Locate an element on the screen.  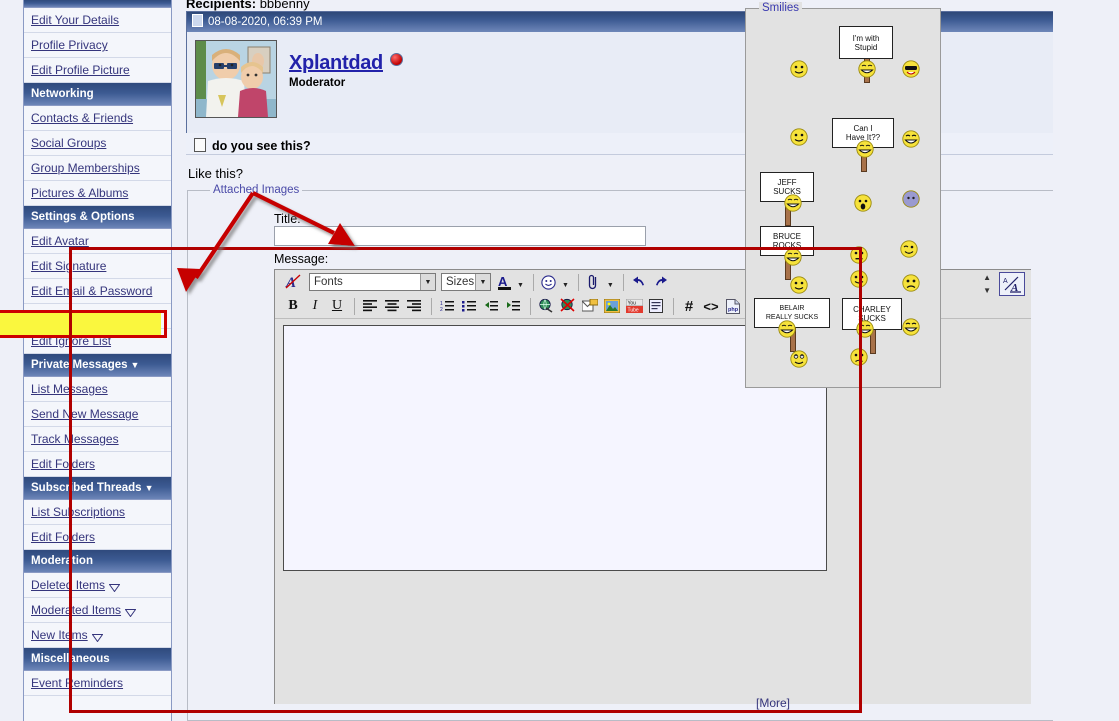
cool-smilie is located at coordinates (911, 69).